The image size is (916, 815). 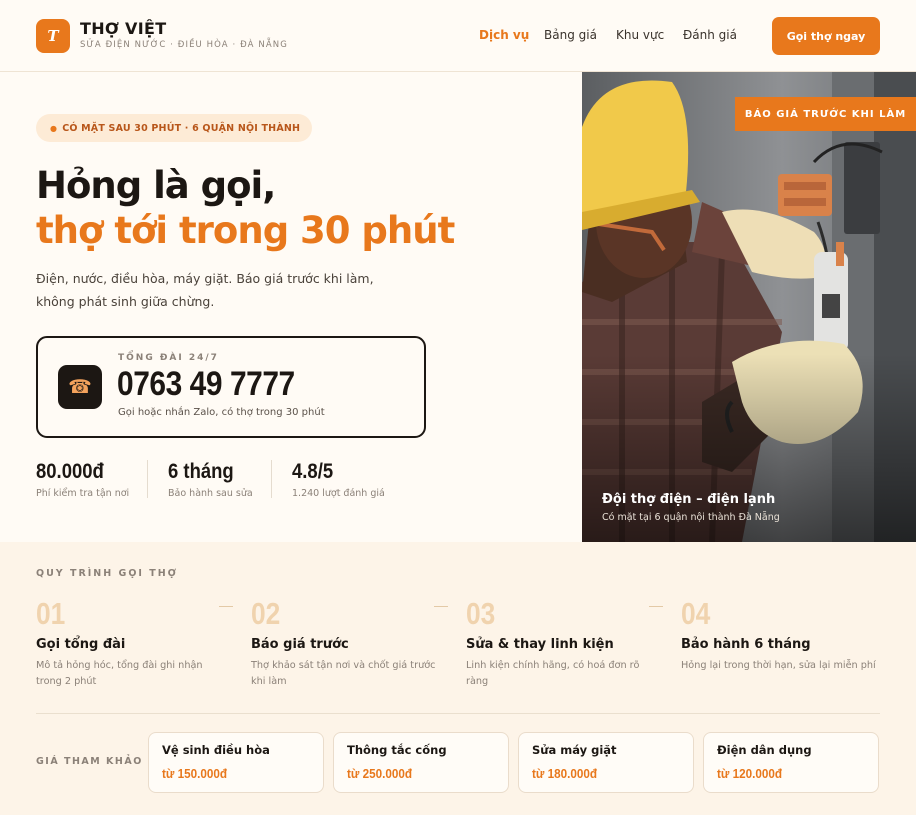 What do you see at coordinates (504, 35) in the screenshot?
I see `nav-item-services: Dịch vụ` at bounding box center [504, 35].